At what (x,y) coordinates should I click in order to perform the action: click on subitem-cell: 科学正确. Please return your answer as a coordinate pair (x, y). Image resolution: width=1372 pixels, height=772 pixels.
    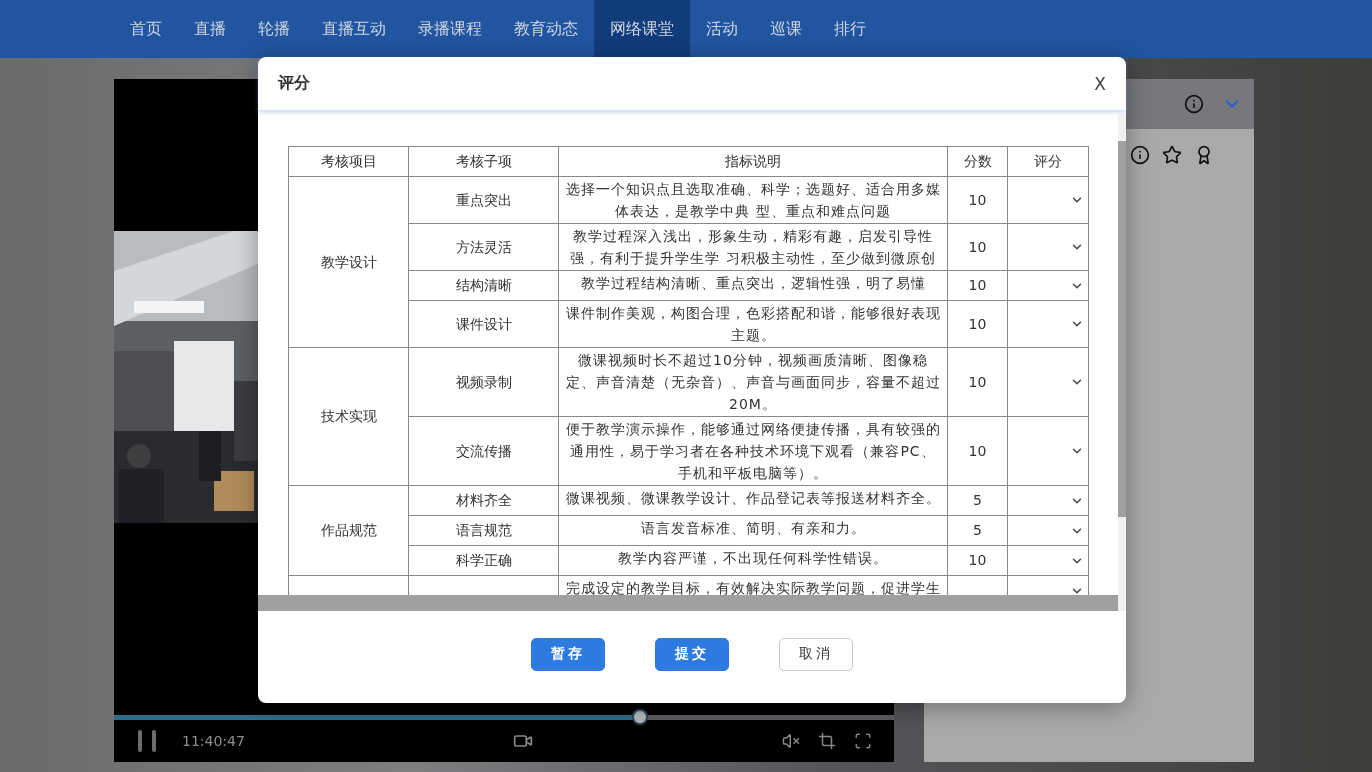
    Looking at the image, I should click on (483, 560).